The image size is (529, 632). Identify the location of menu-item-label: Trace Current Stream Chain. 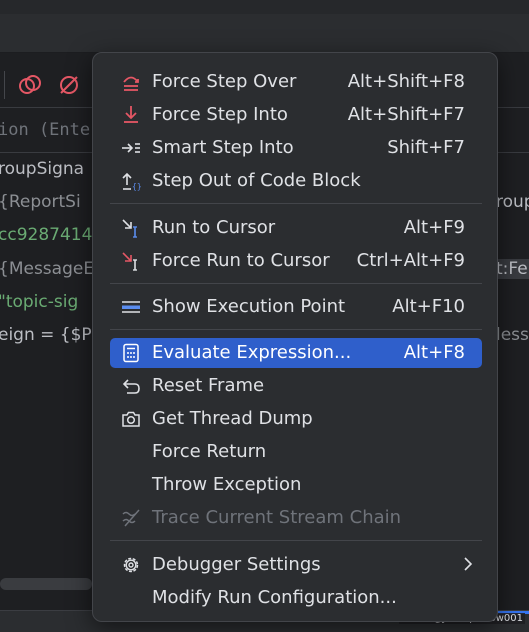
(277, 517).